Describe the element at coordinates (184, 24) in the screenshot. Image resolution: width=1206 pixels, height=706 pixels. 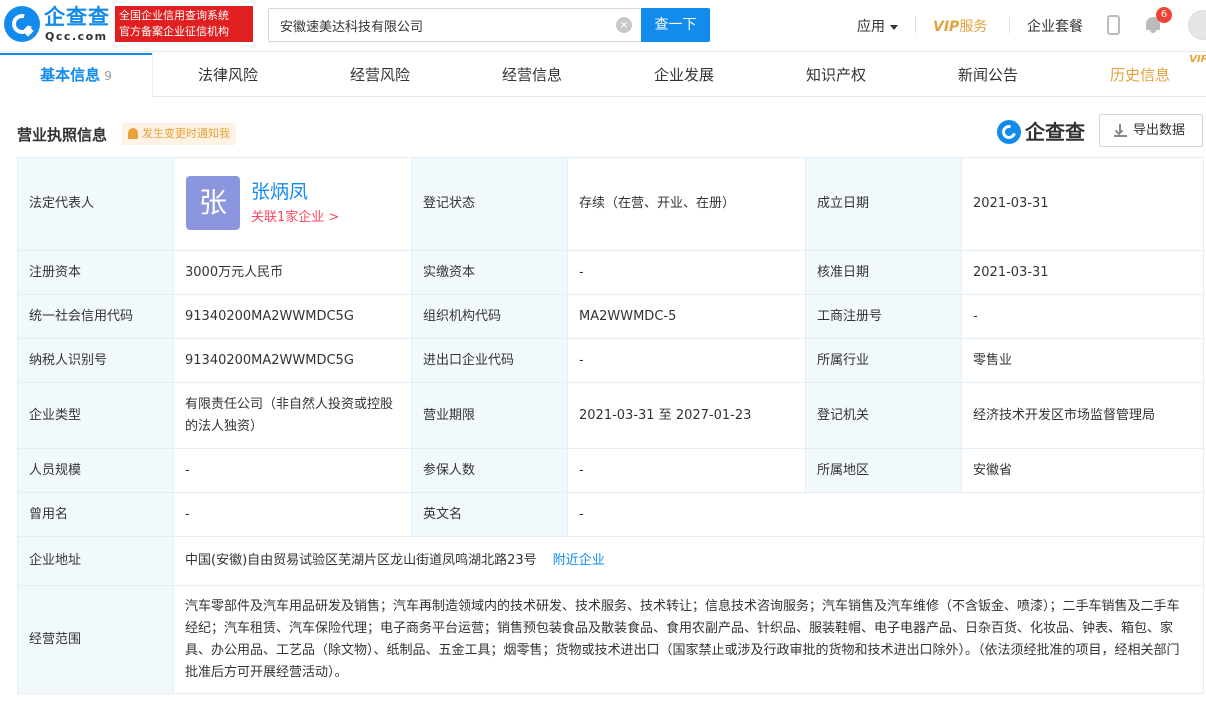
I see `official-badge: 全国企业信用查询系统 官方备案企业征信机构` at that location.